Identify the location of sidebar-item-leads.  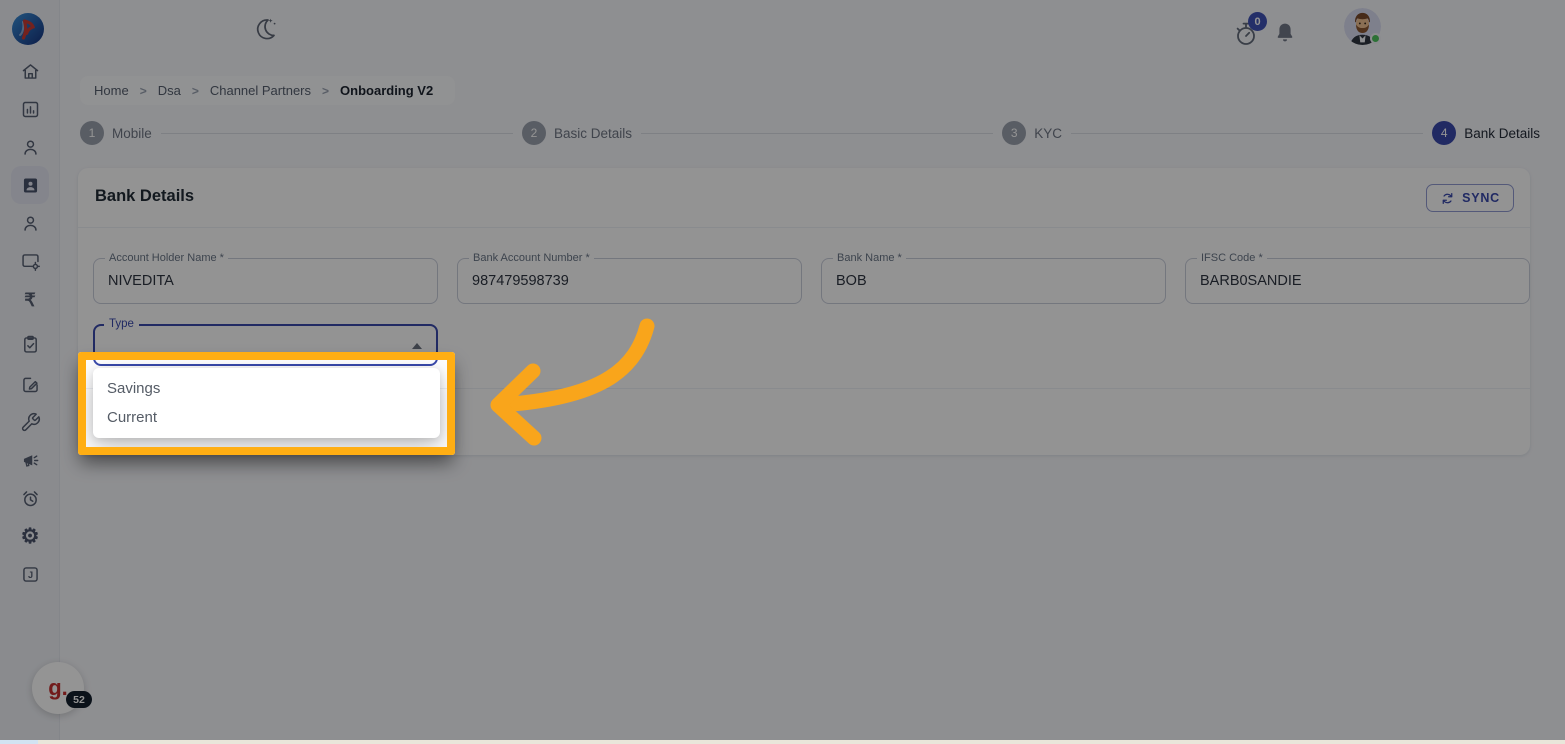
(30, 147).